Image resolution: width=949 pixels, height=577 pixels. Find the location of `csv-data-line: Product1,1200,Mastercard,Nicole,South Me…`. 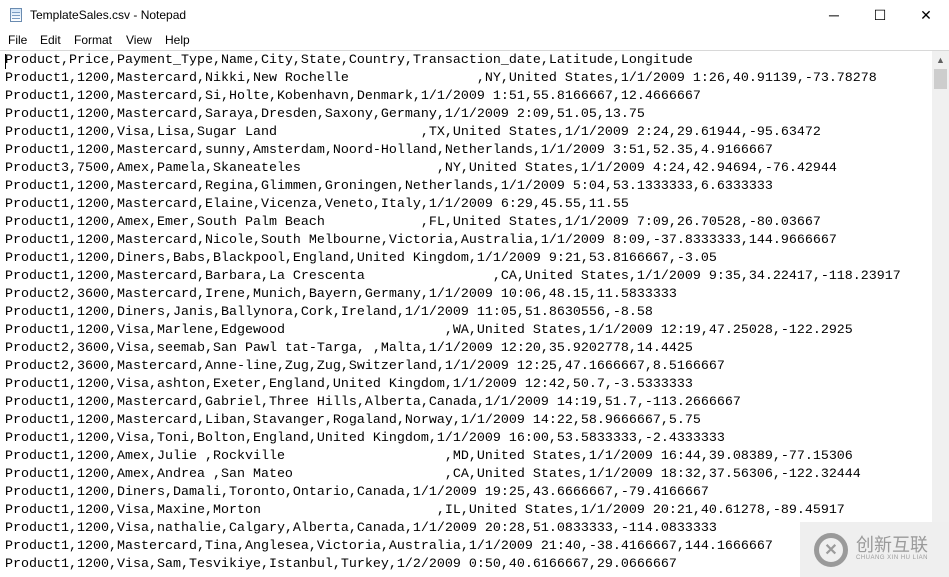

csv-data-line: Product1,1200,Mastercard,Nicole,South Me… is located at coordinates (421, 240).